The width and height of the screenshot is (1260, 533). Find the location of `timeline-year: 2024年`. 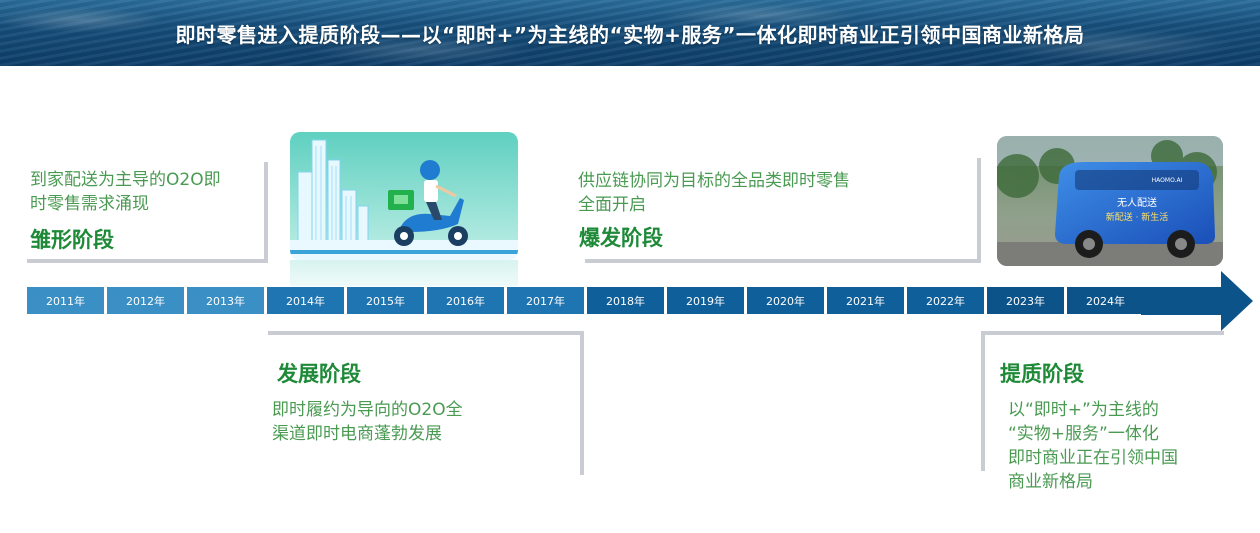

timeline-year: 2024年 is located at coordinates (1105, 300).